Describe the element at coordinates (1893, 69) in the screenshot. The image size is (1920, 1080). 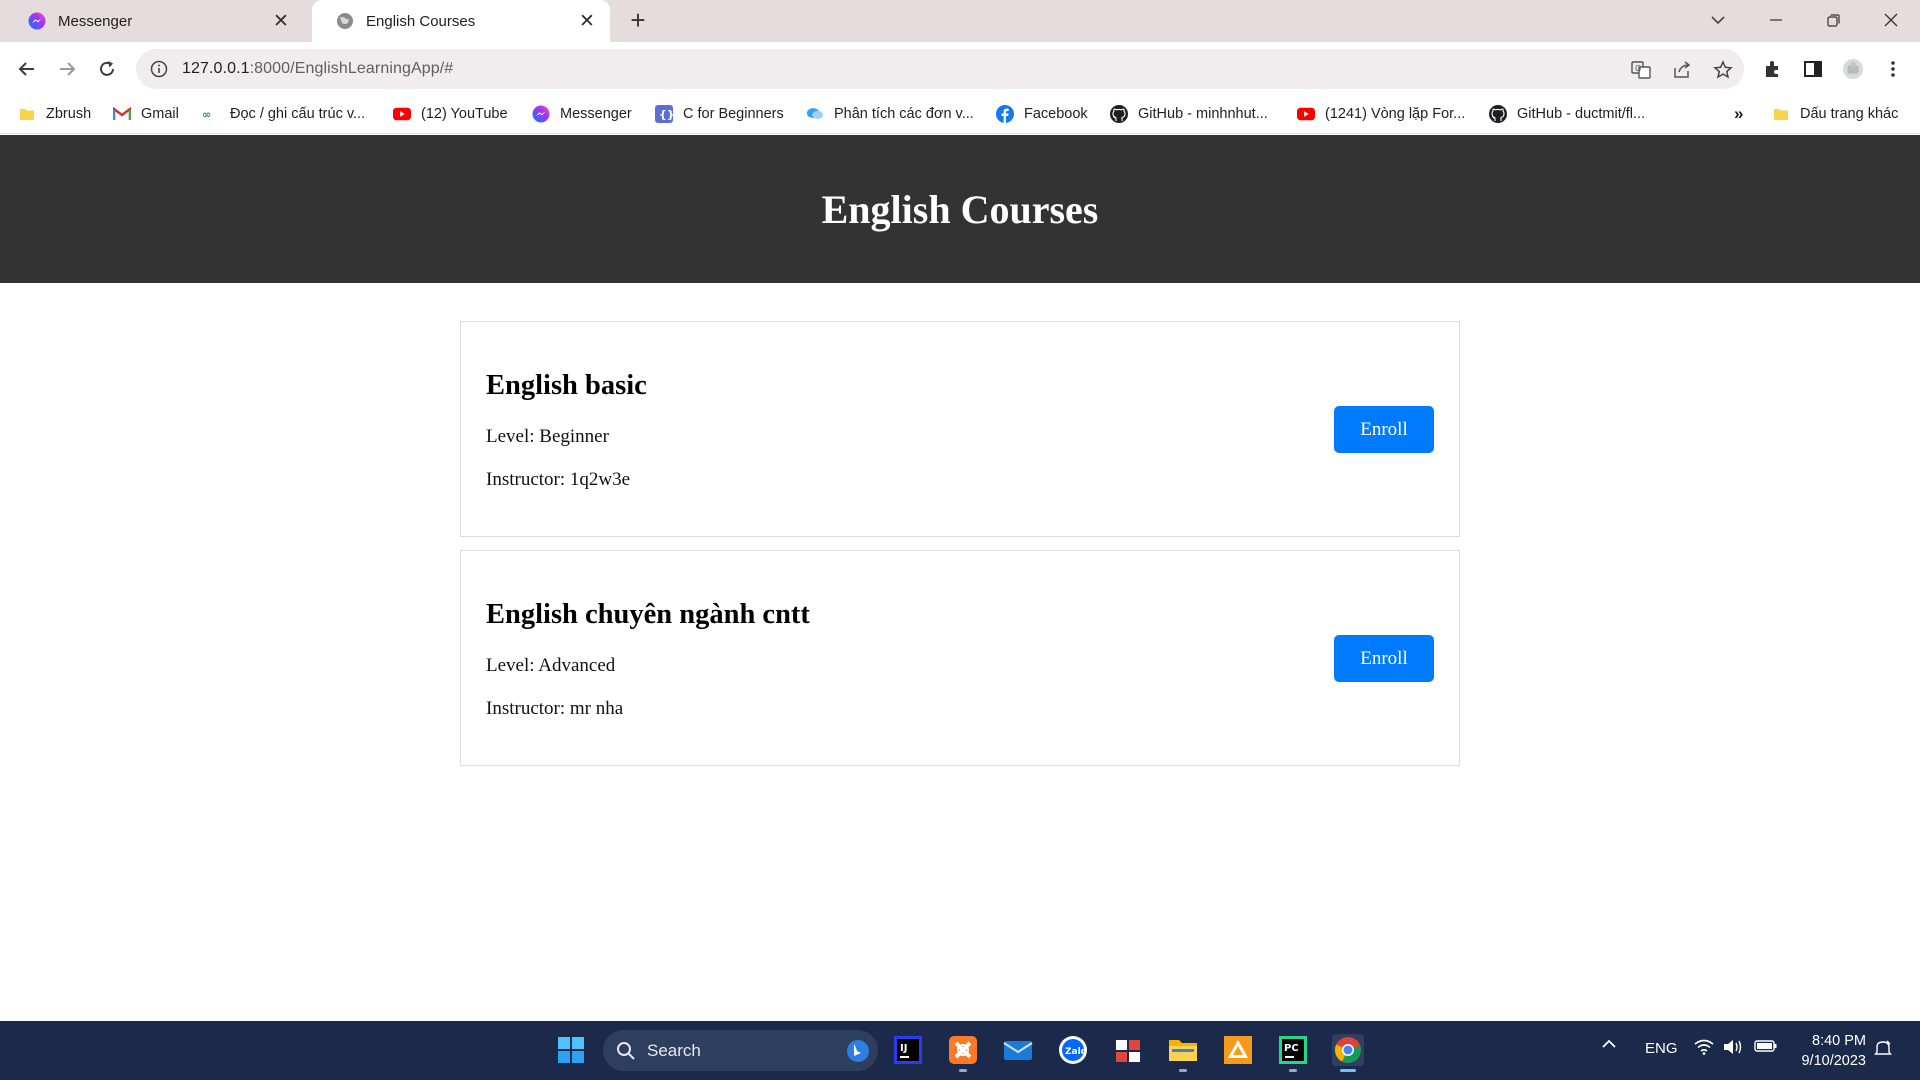
I see `more-menu-icon` at that location.